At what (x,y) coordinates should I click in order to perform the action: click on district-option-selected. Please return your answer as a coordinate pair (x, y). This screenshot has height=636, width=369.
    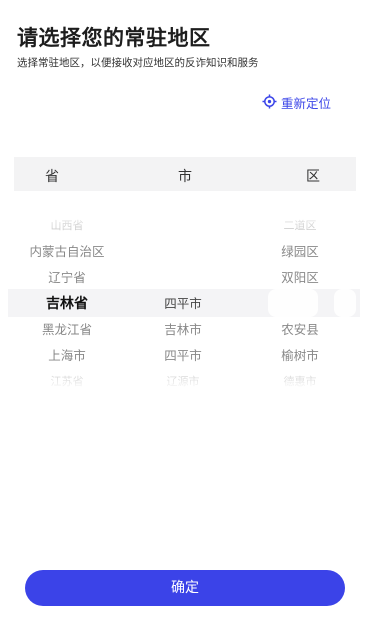
    Looking at the image, I should click on (300, 304).